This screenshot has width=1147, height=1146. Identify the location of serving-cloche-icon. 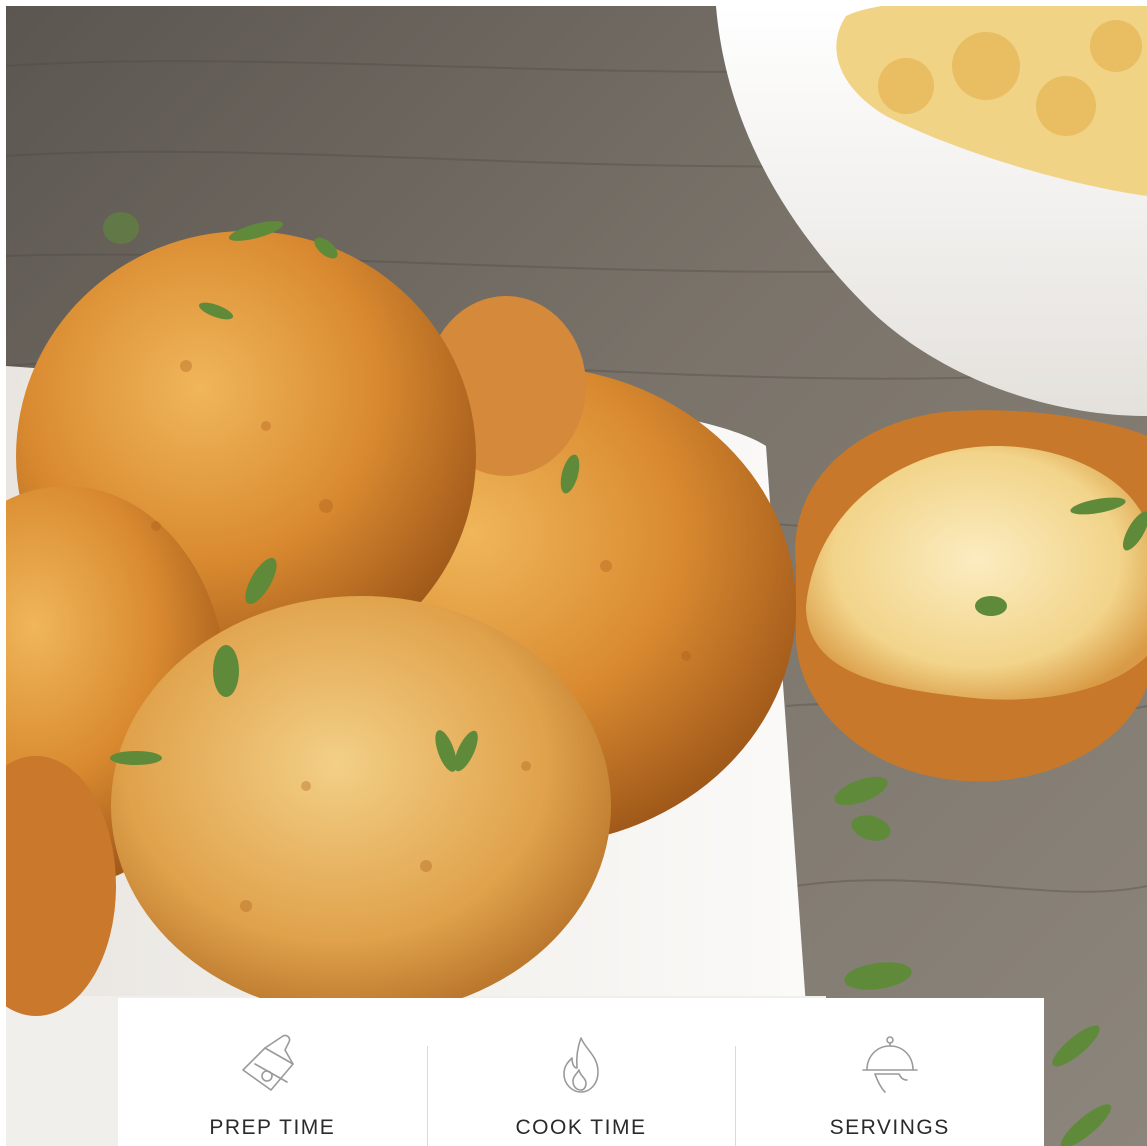
(890, 1065).